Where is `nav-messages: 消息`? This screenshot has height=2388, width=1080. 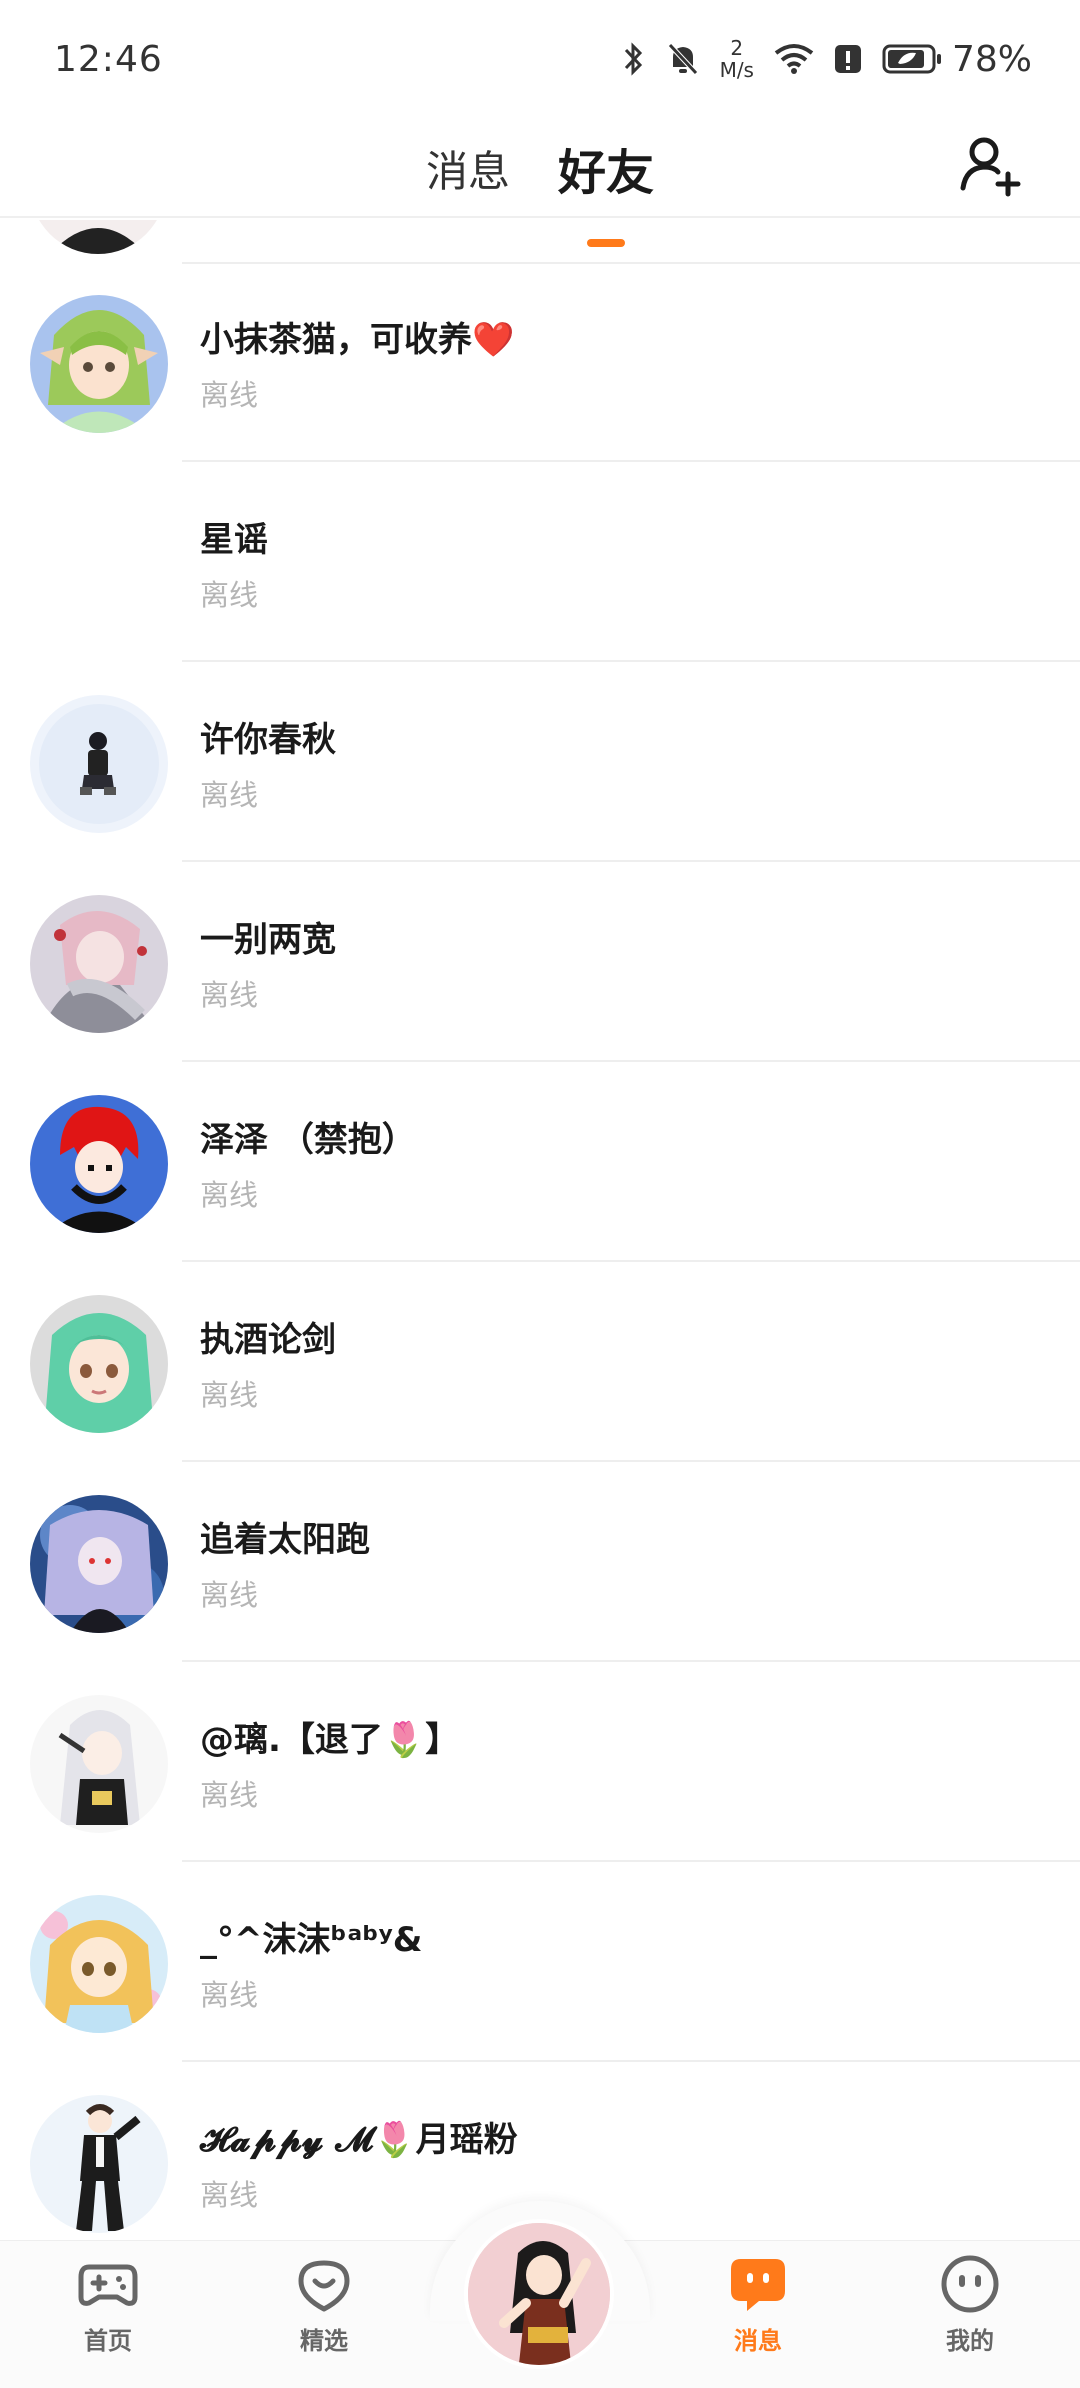 nav-messages: 消息 is located at coordinates (758, 2304).